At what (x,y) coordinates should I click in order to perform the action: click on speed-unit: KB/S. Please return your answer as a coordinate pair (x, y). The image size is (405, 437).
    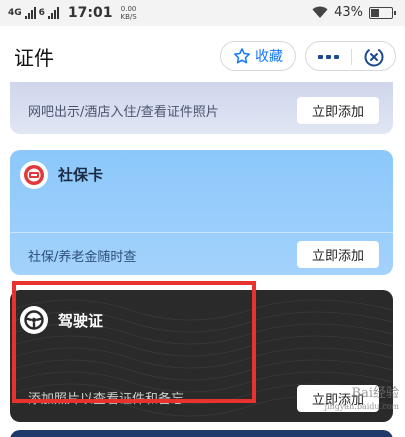
    Looking at the image, I should click on (128, 17).